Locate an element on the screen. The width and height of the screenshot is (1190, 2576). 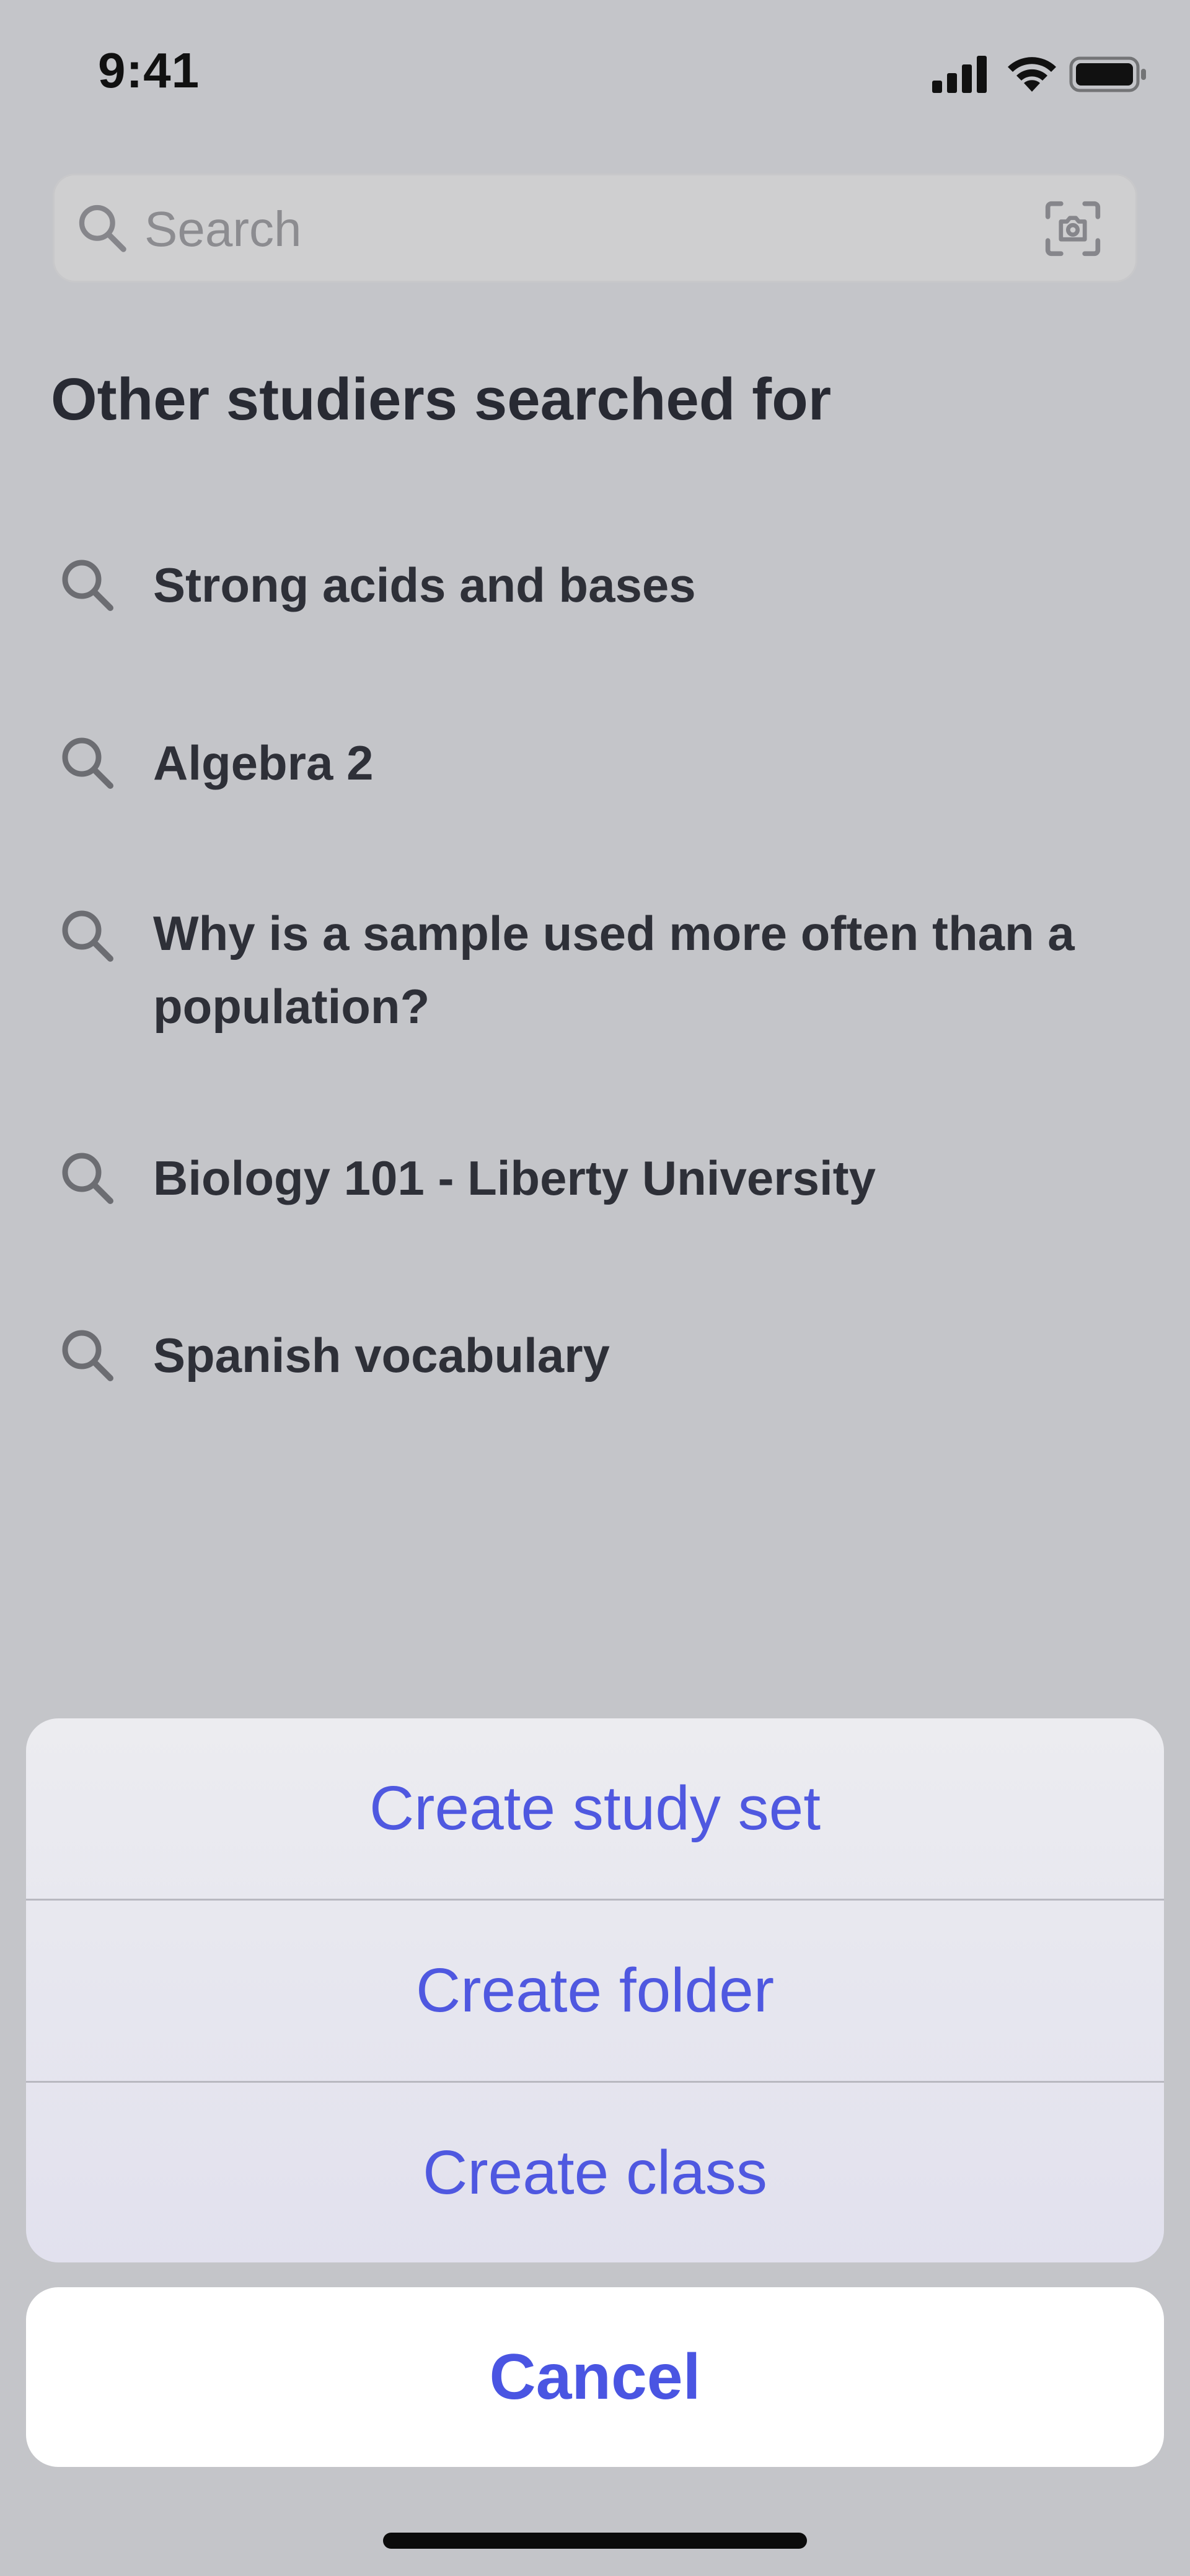
suggestion-item: Strong acids and bases is located at coordinates (595, 586).